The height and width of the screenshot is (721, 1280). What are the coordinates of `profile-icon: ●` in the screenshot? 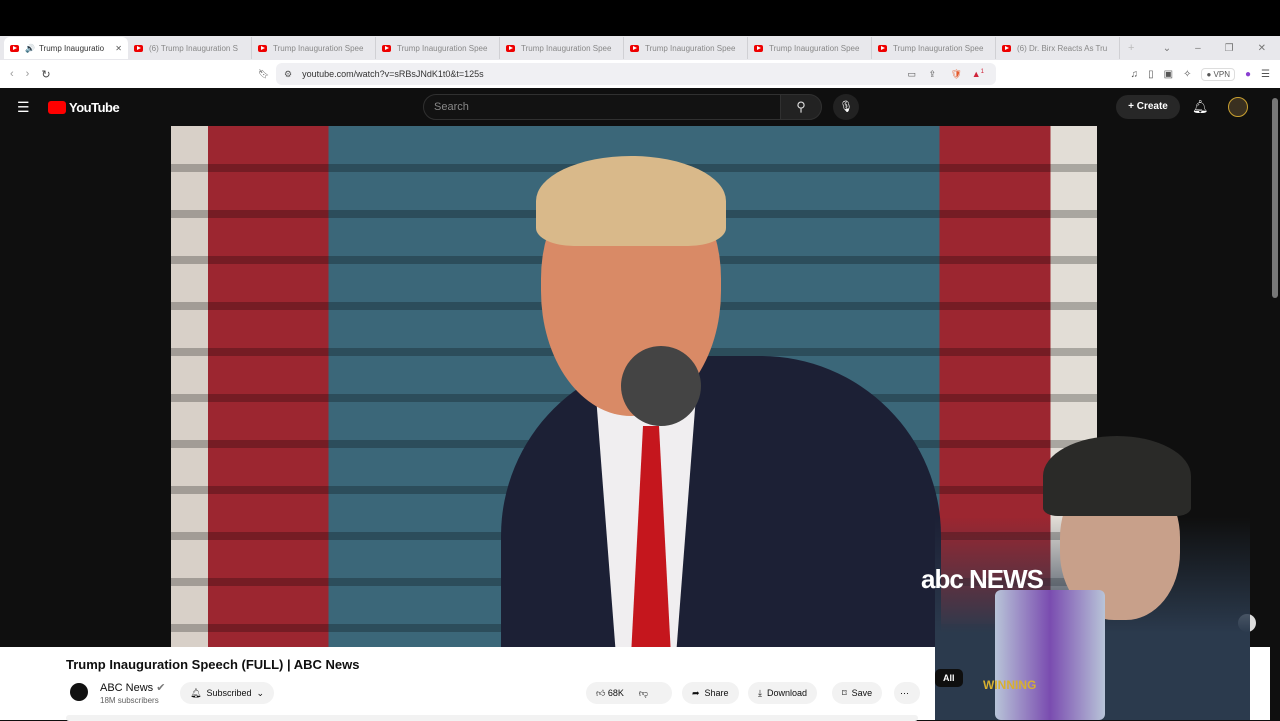 It's located at (1248, 74).